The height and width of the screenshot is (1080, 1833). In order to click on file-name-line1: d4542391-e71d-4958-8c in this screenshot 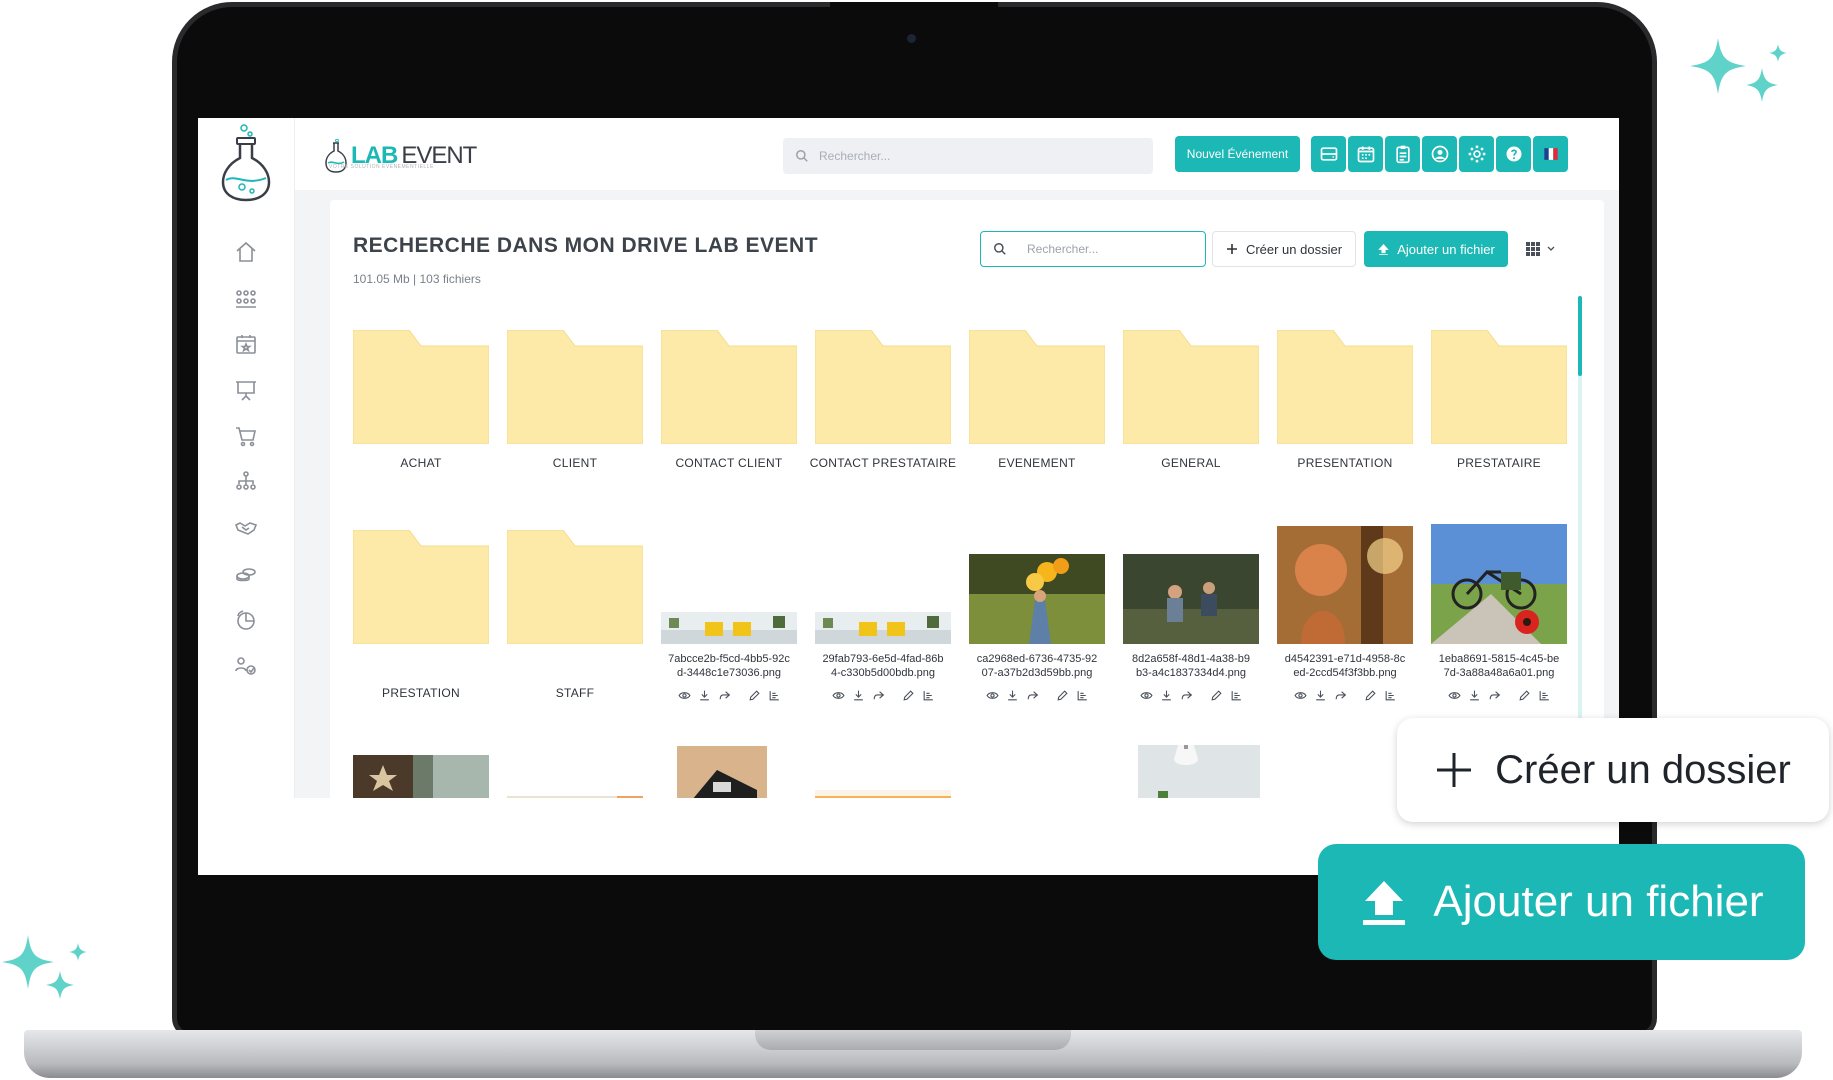, I will do `click(1345, 659)`.